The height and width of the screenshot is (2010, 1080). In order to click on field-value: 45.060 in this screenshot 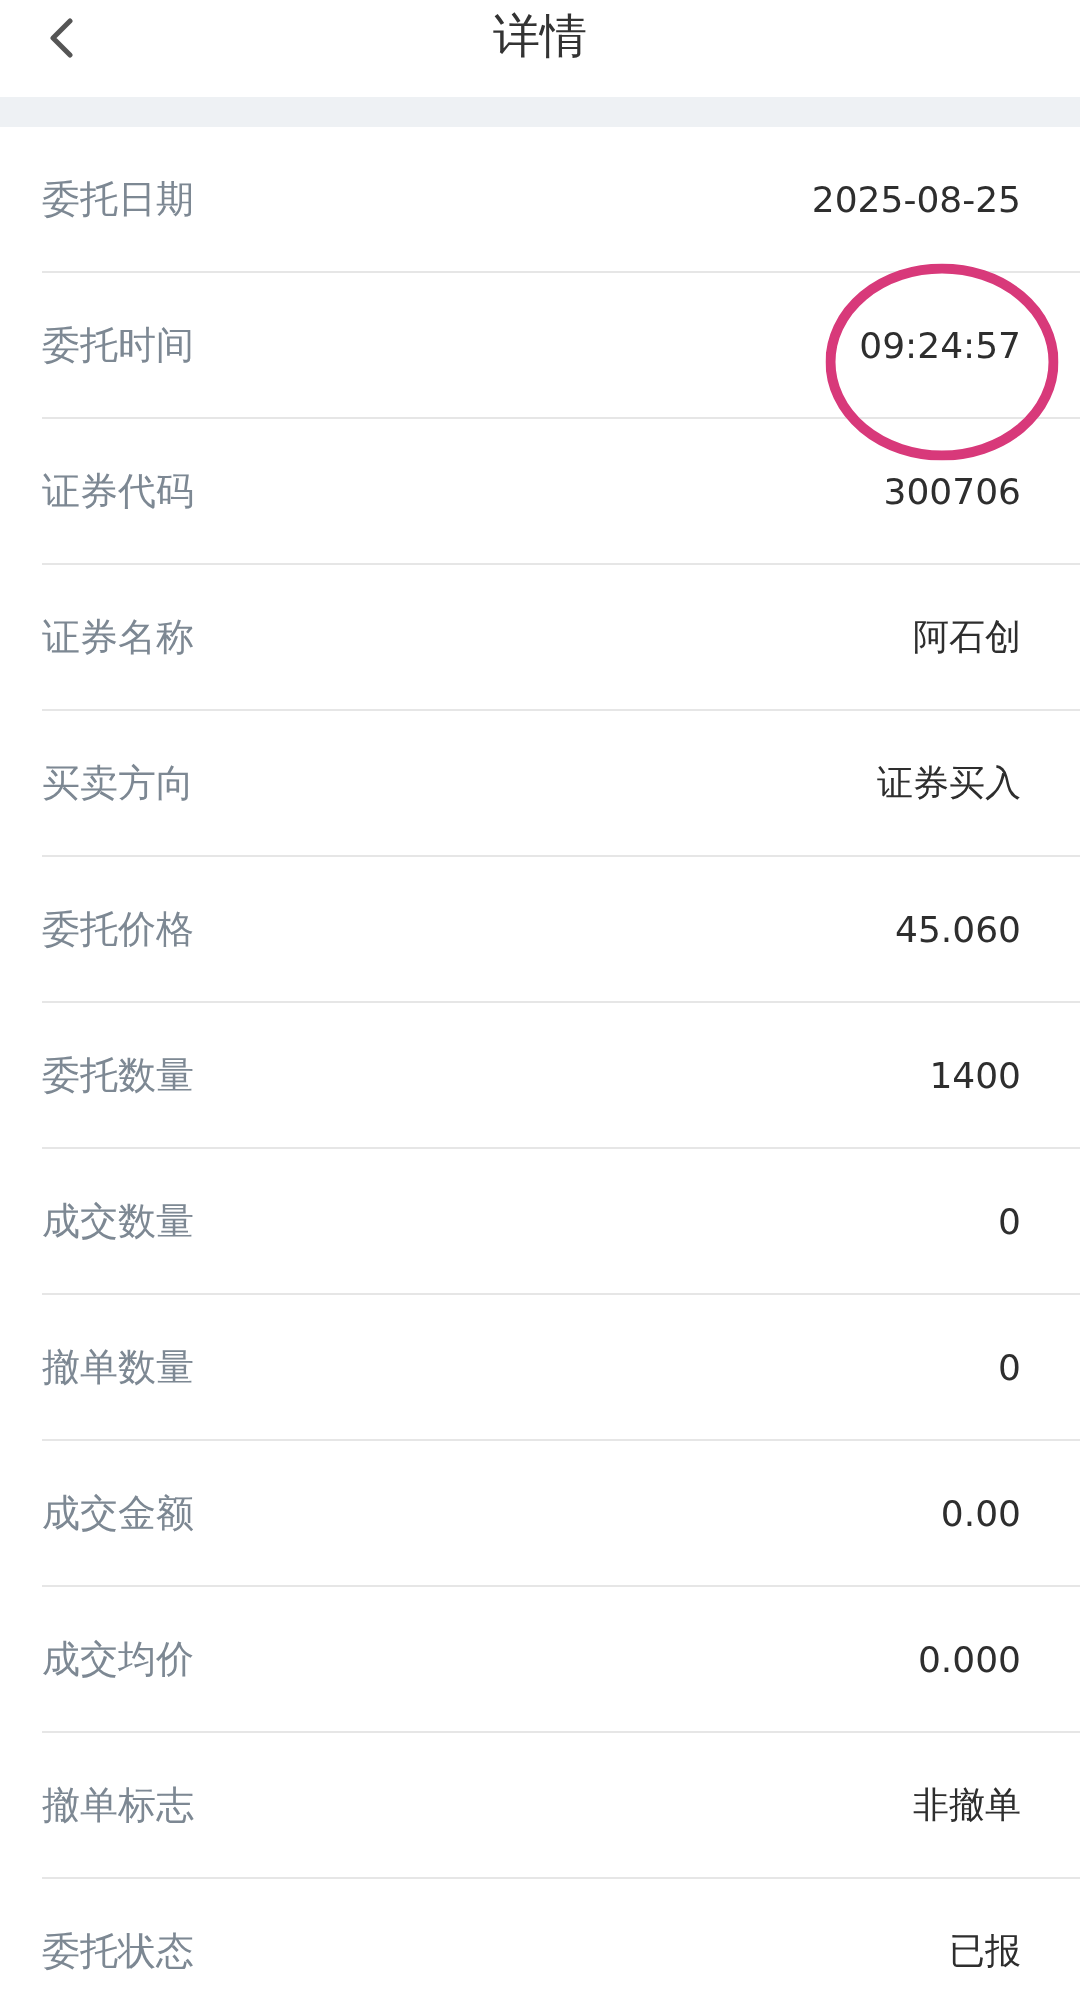, I will do `click(958, 929)`.